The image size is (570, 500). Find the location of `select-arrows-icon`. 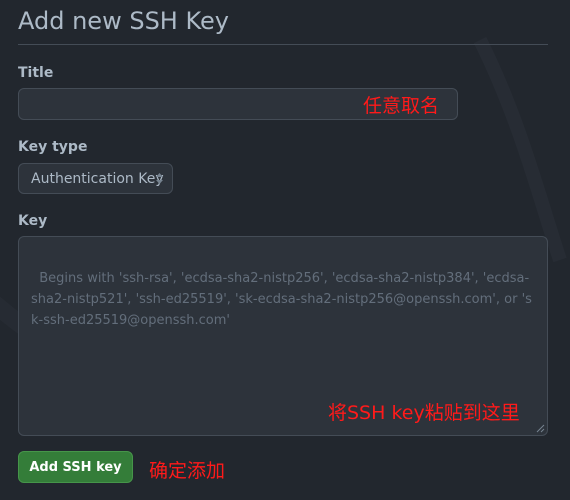

select-arrows-icon is located at coordinates (159, 178).